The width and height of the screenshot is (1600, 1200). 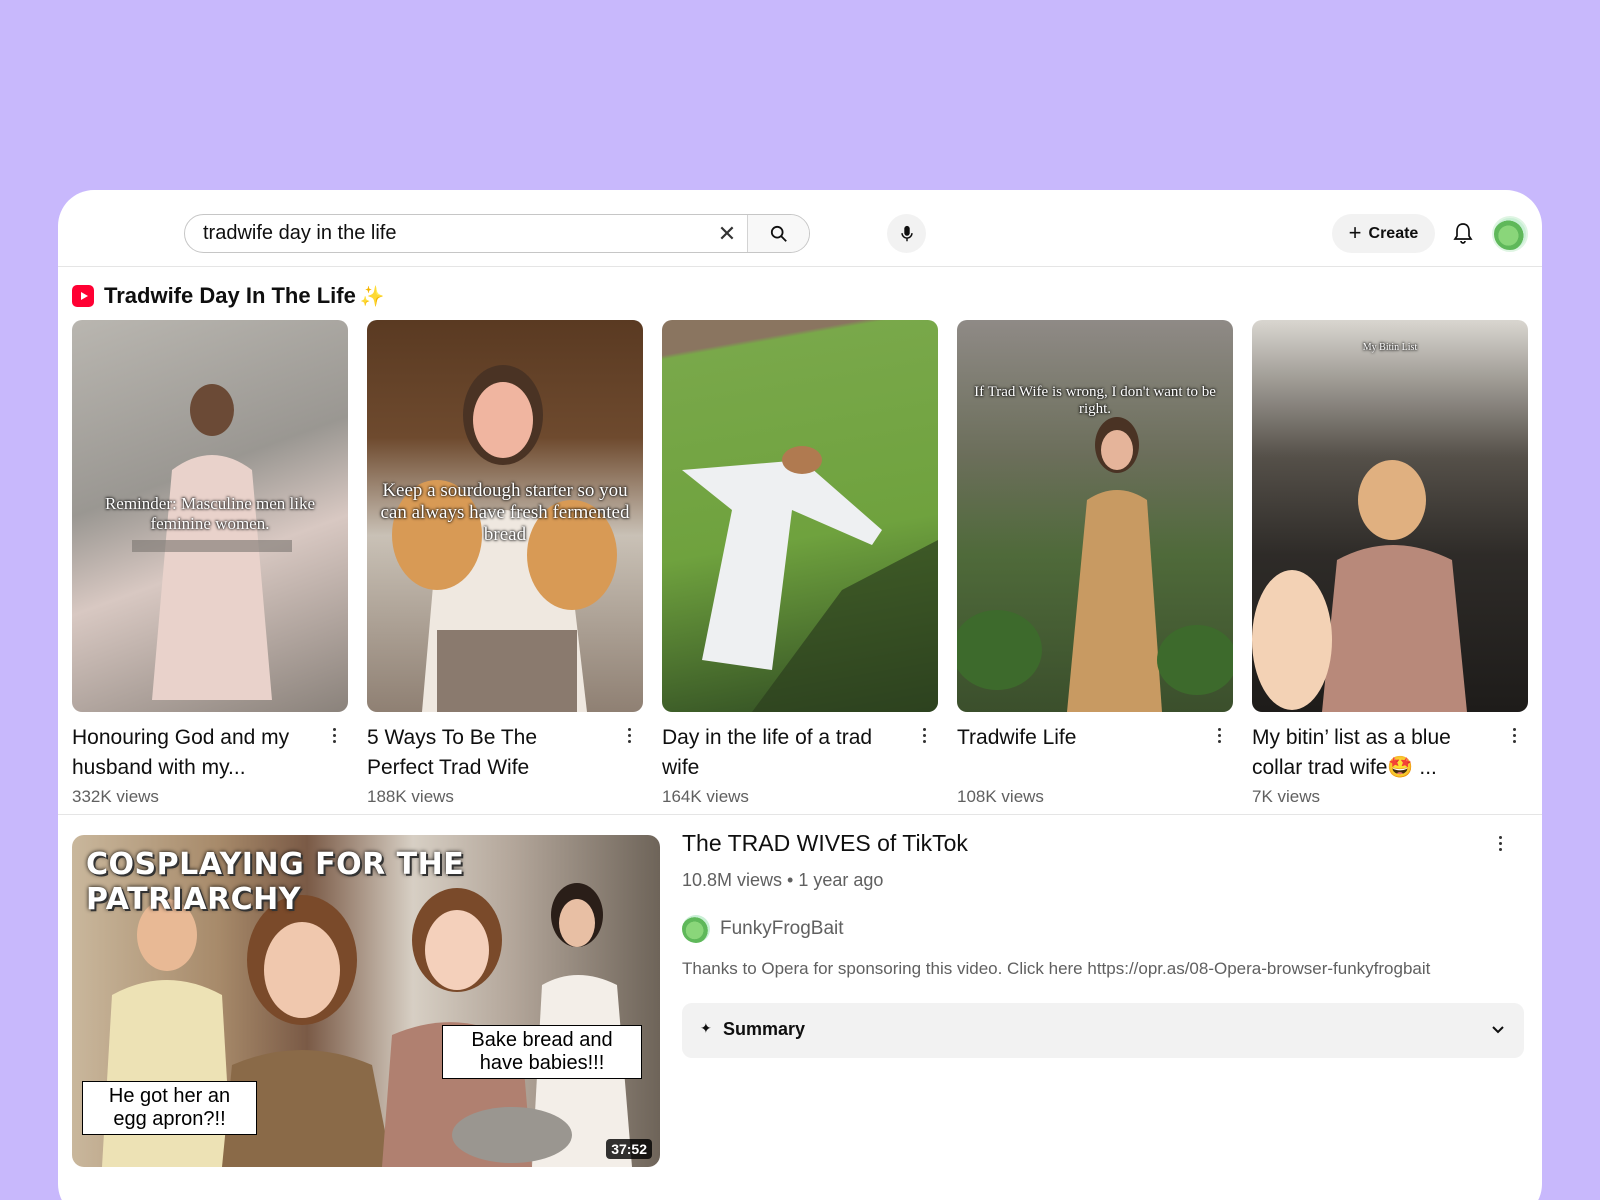 I want to click on thumbnail-caption: Bake bread and have babies!!!, so click(x=542, y=1052).